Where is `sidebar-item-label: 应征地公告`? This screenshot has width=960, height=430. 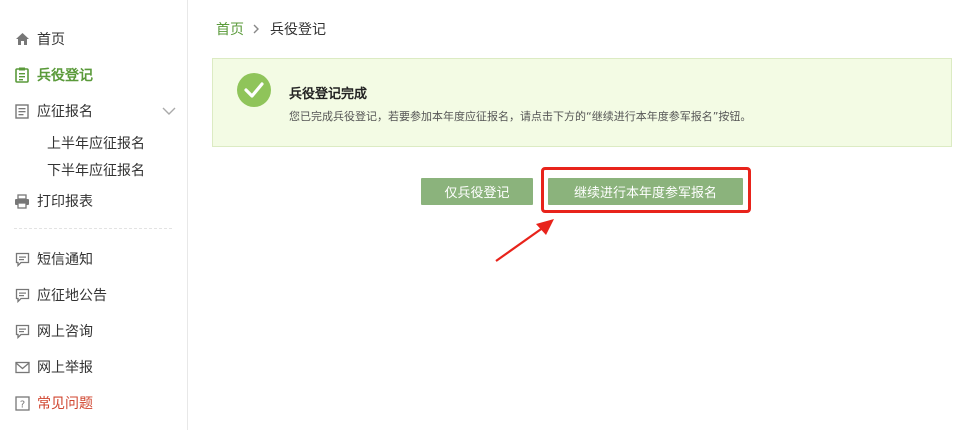 sidebar-item-label: 应征地公告 is located at coordinates (72, 296).